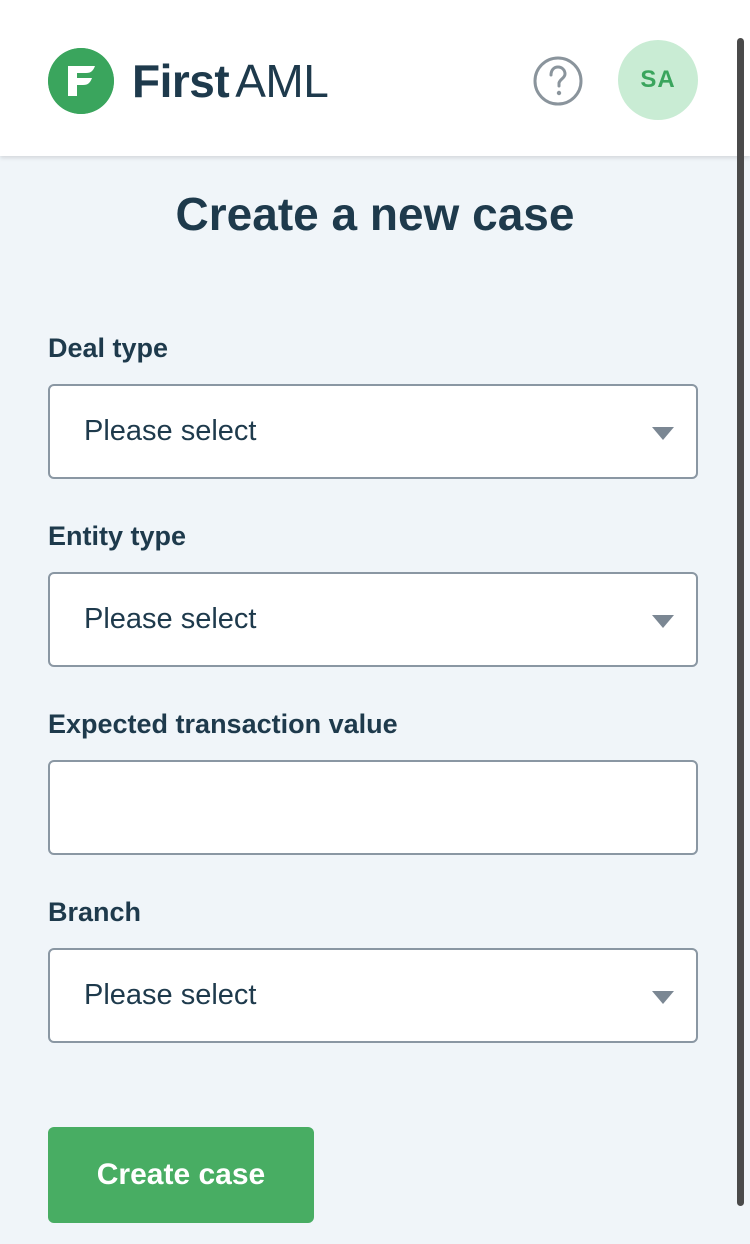  Describe the element at coordinates (740, 622) in the screenshot. I see `page-scrollbar` at that location.